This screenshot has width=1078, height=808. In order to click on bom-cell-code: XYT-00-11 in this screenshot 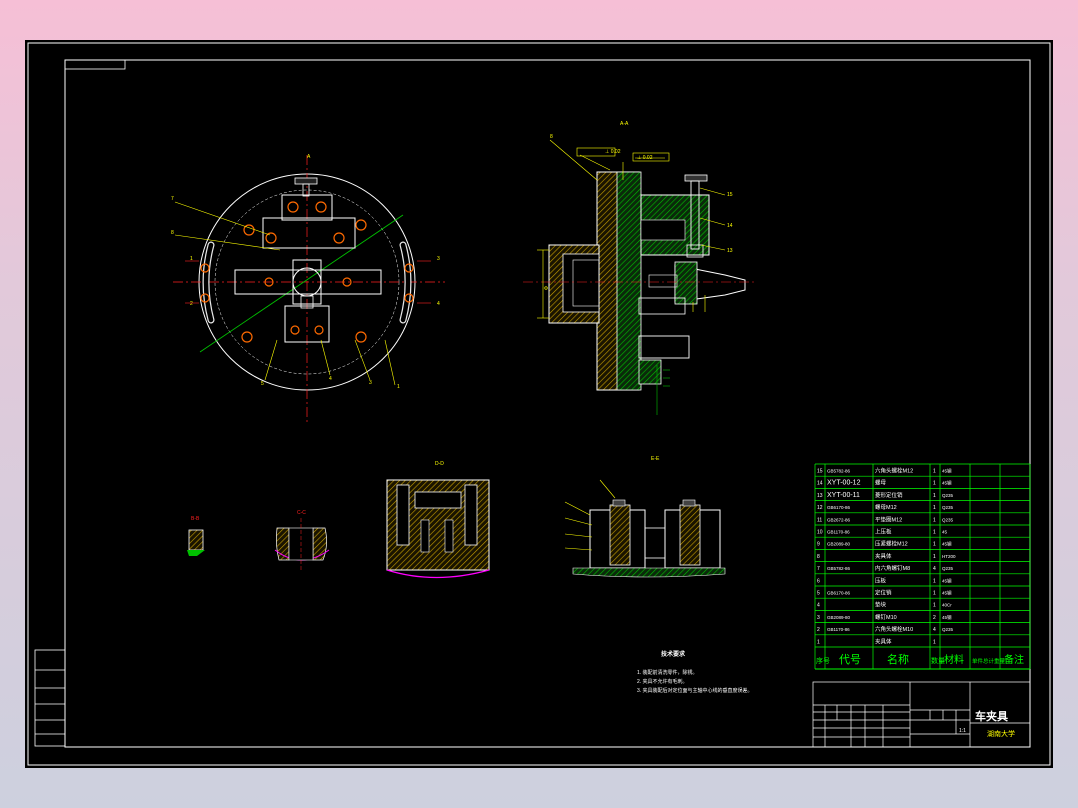, I will do `click(843, 495)`.